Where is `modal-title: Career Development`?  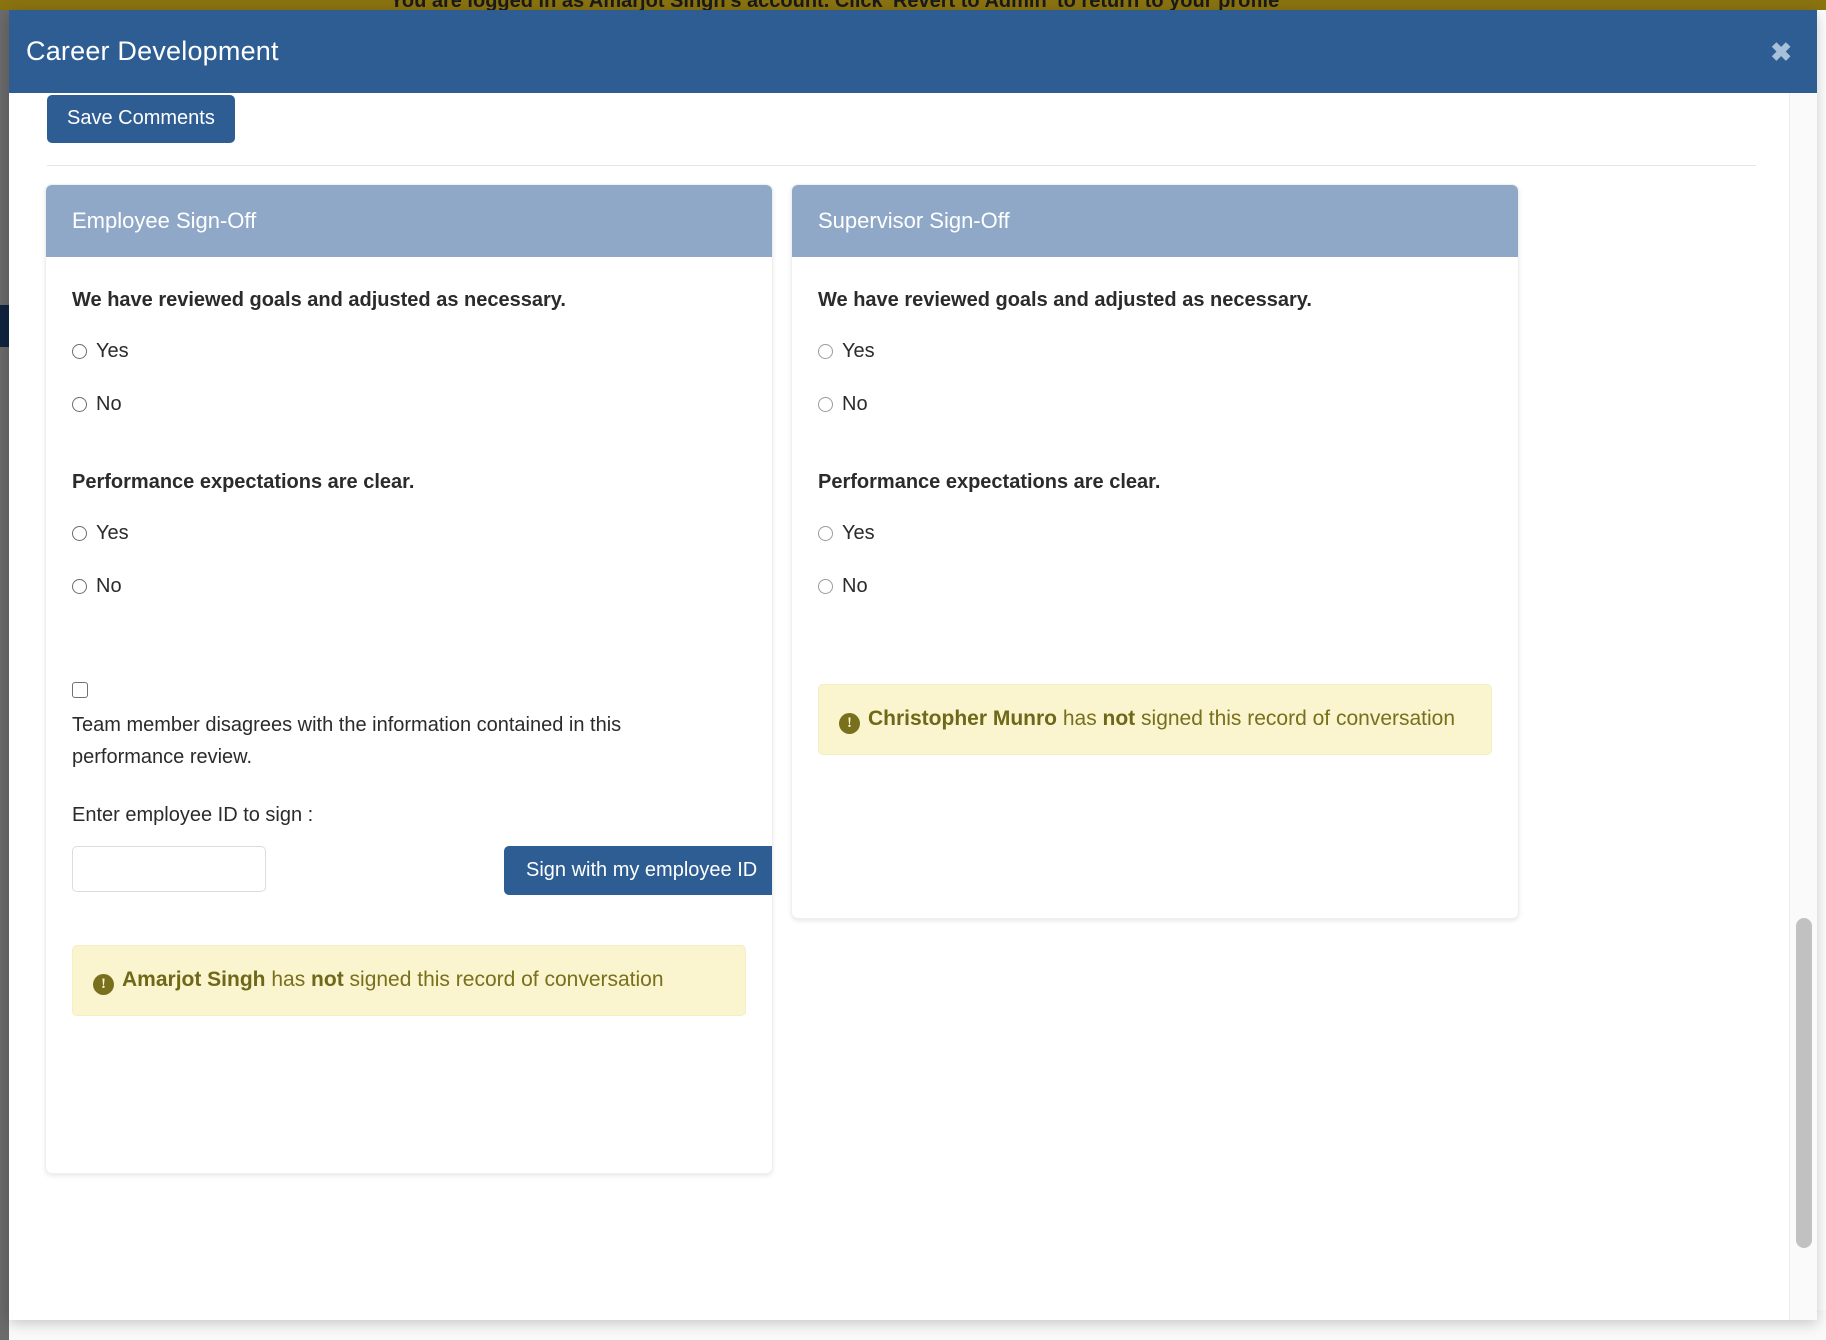
modal-title: Career Development is located at coordinates (152, 51).